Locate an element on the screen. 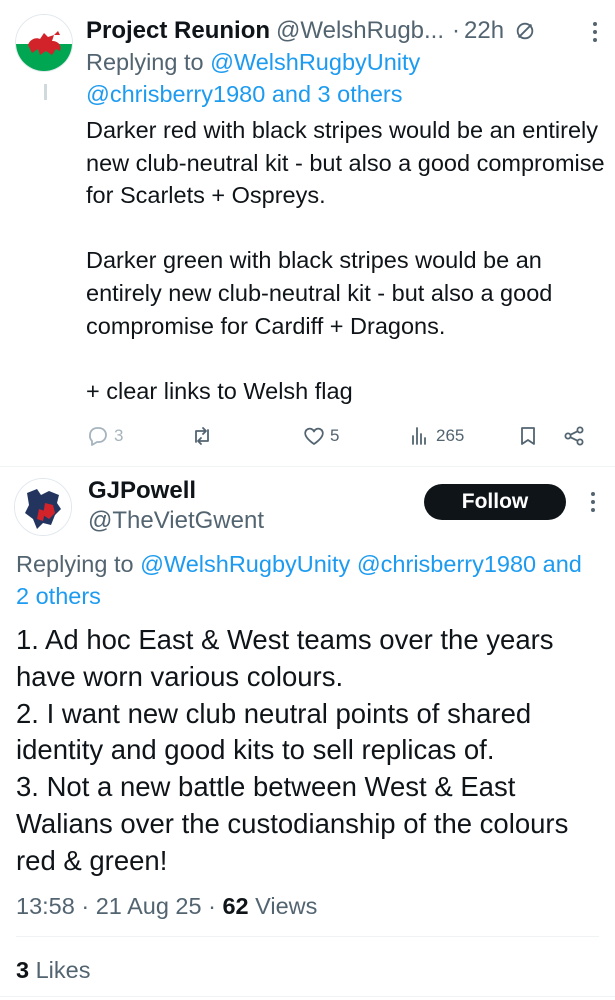  mention-link: 2 others is located at coordinates (58, 596).